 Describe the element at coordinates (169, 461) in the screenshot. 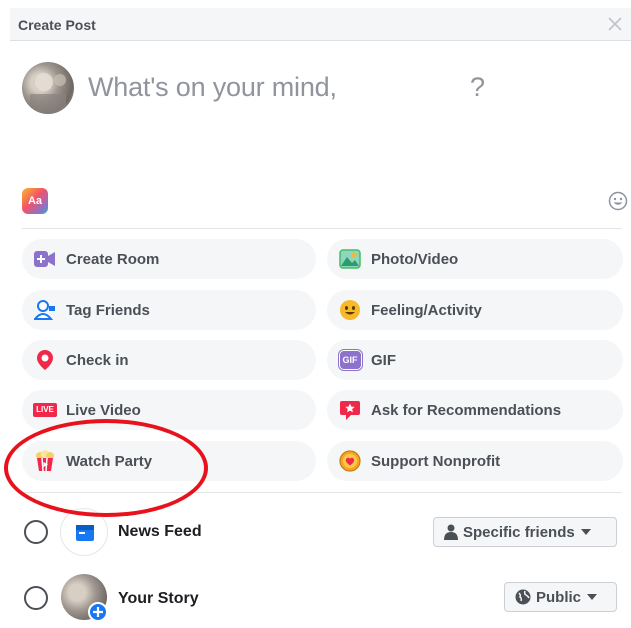

I see `watch-party-button: Watch Party` at that location.